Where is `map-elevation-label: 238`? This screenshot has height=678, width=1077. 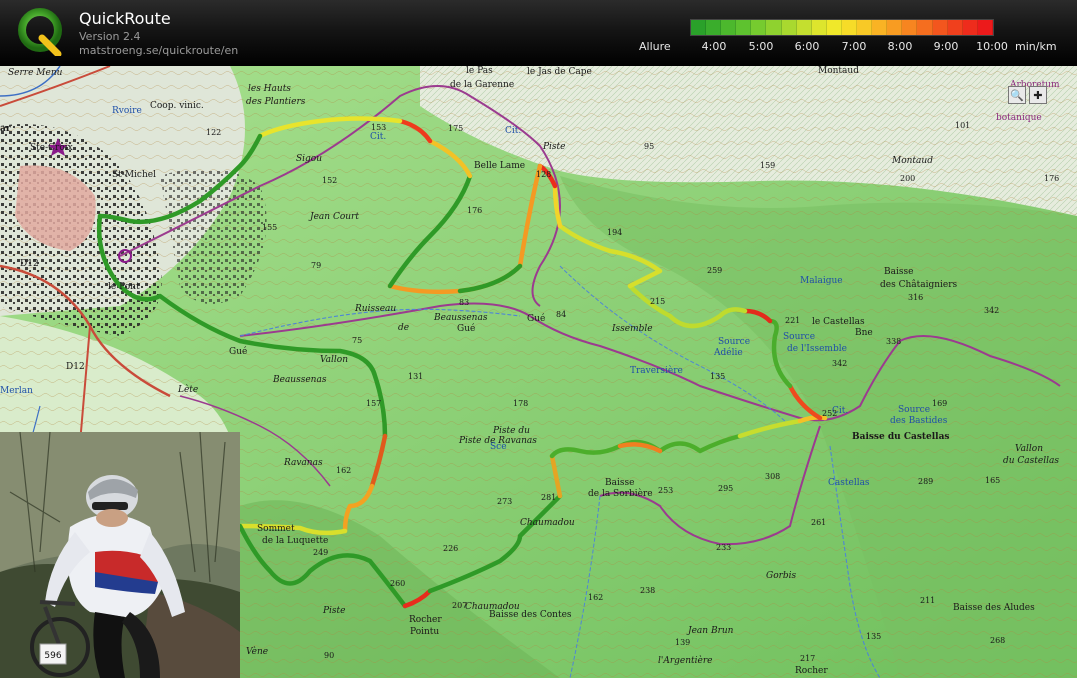 map-elevation-label: 238 is located at coordinates (648, 590).